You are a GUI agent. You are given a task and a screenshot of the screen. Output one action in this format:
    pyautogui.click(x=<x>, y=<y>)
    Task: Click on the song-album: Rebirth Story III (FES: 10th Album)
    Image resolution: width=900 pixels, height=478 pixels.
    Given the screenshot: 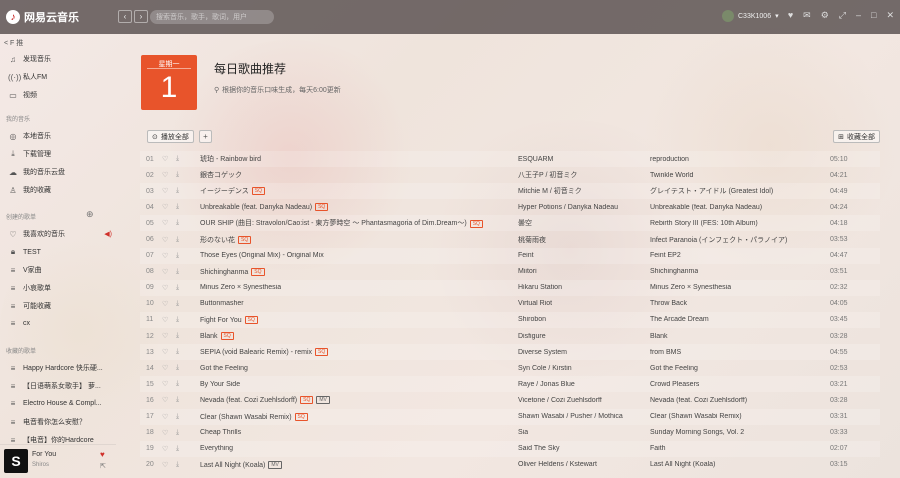 What is the action you would take?
    pyautogui.click(x=704, y=223)
    